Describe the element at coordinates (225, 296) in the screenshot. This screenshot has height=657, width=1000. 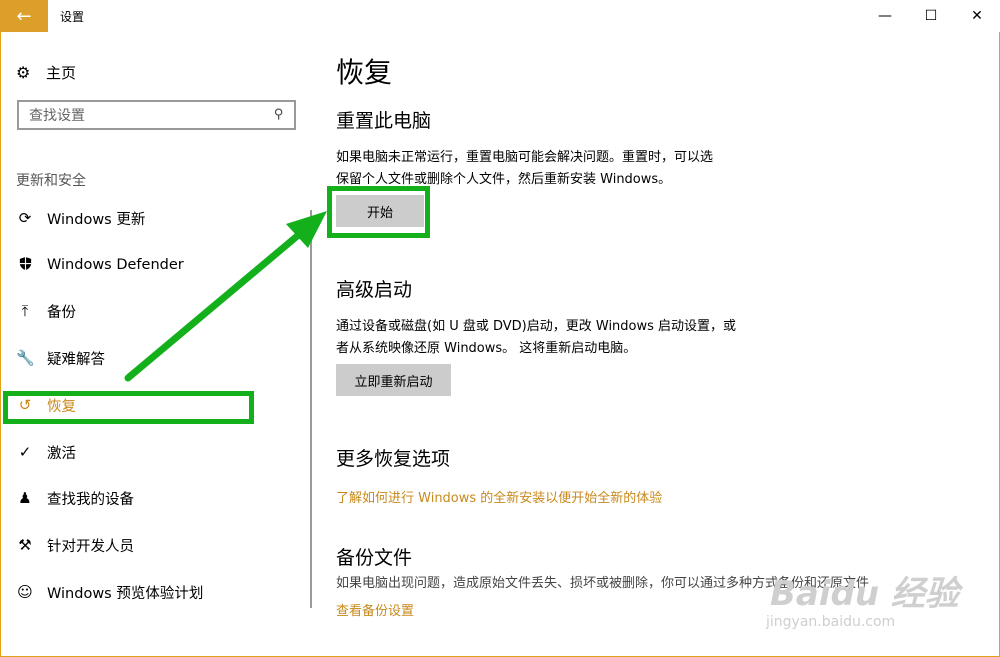
I see `annotation-arrow` at that location.